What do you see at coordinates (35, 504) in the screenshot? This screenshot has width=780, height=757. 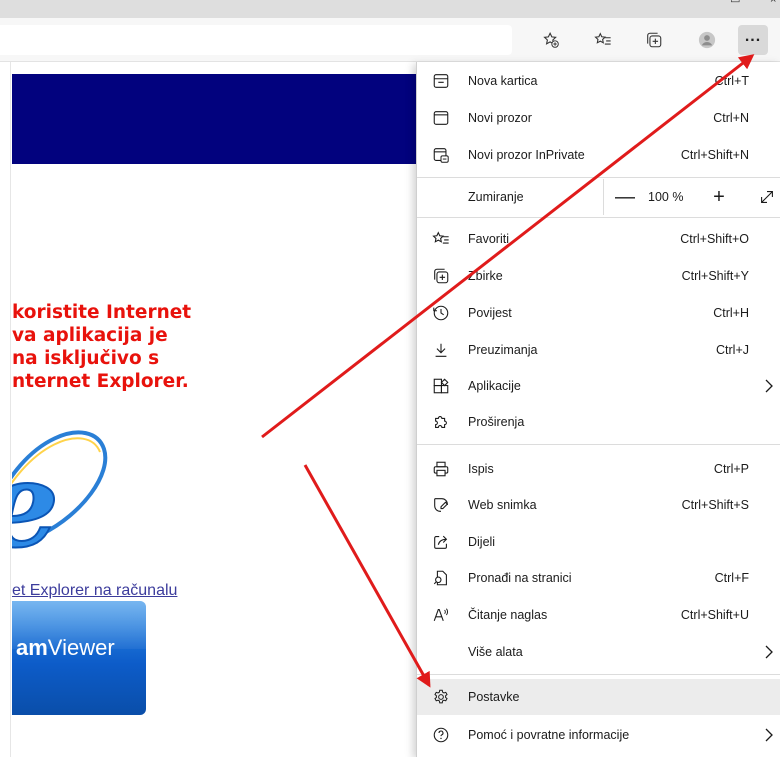 I see `svg-text: e` at bounding box center [35, 504].